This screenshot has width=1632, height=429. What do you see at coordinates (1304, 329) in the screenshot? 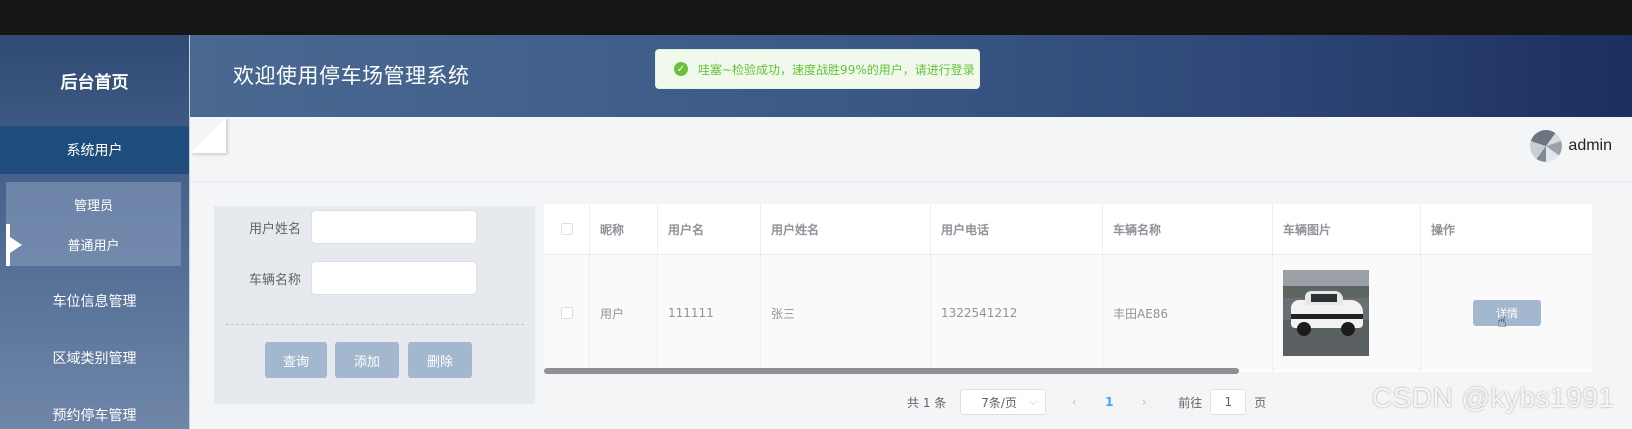
I see `car-photo-wheel-front` at bounding box center [1304, 329].